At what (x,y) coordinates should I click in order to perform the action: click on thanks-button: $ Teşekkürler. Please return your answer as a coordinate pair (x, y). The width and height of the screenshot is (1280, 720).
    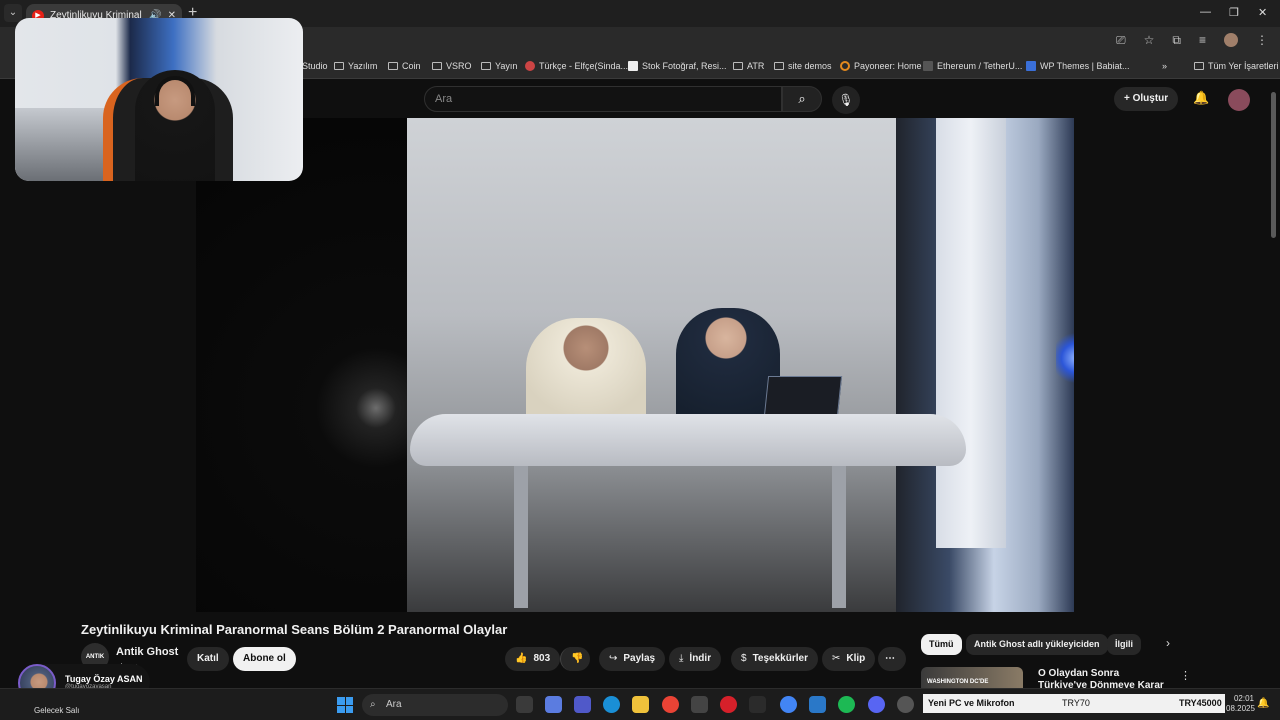
    Looking at the image, I should click on (774, 659).